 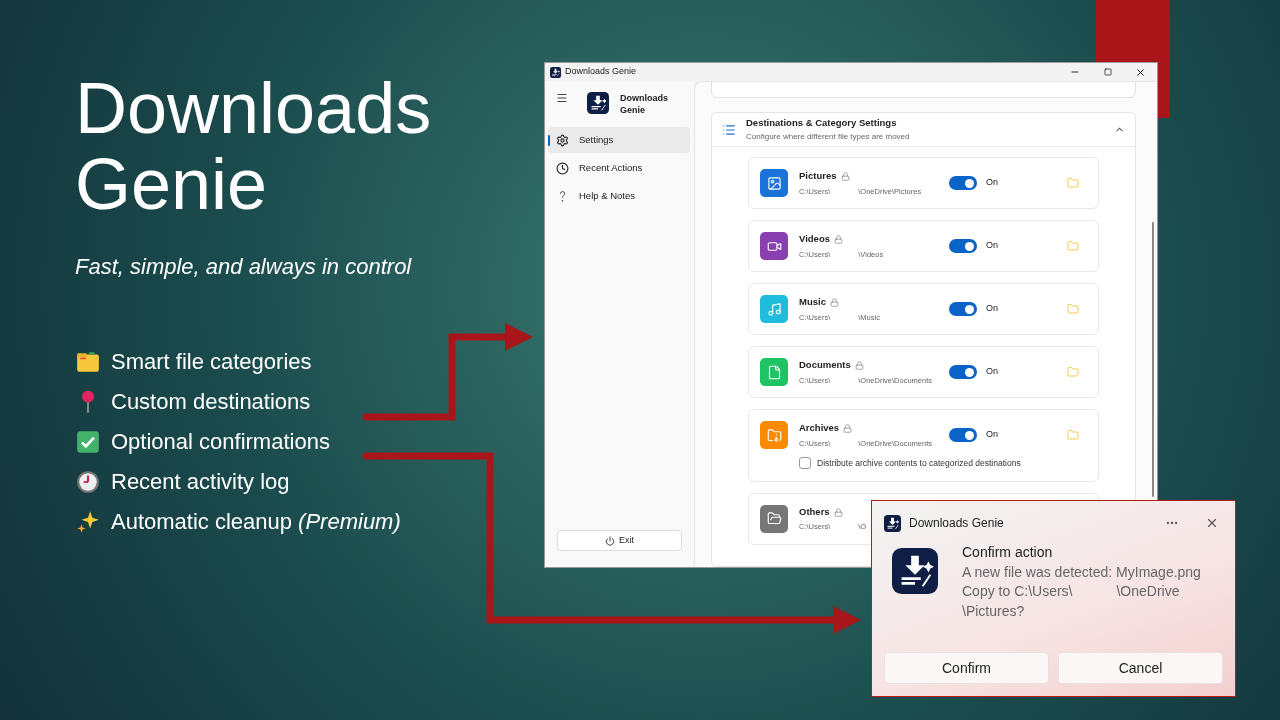 What do you see at coordinates (1017, 591) in the screenshot?
I see `notification-message: Copy to C:\Users\` at bounding box center [1017, 591].